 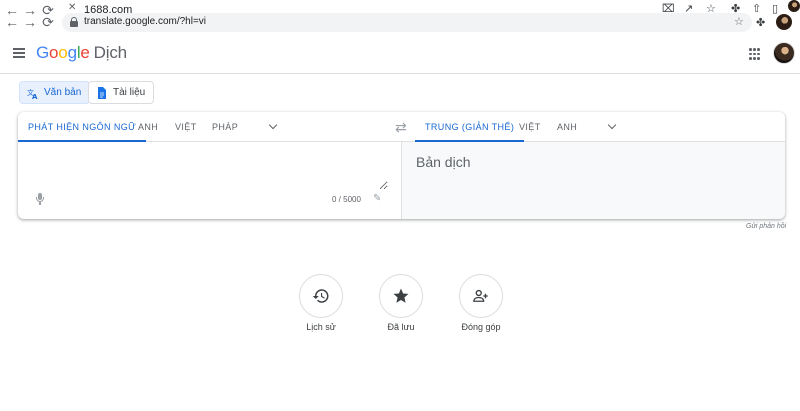 I want to click on document-icon, so click(x=102, y=92).